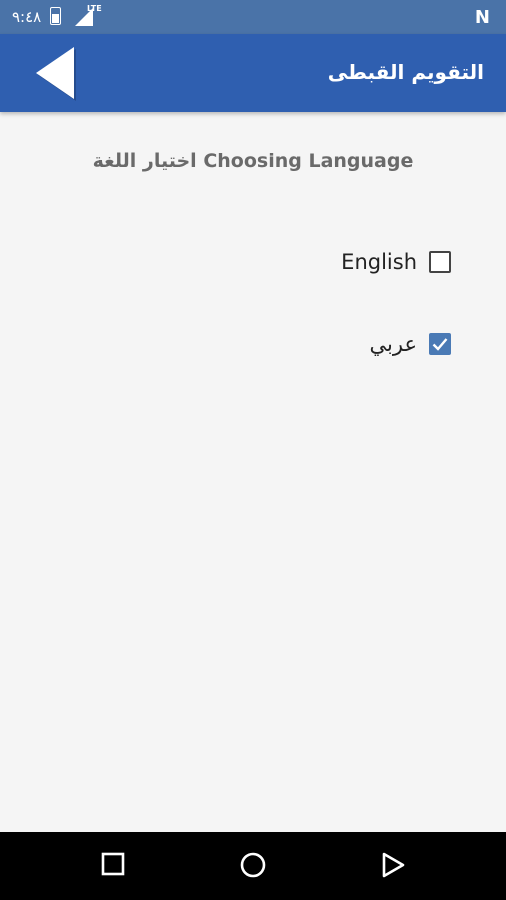  I want to click on circle-home-icon, so click(253, 865).